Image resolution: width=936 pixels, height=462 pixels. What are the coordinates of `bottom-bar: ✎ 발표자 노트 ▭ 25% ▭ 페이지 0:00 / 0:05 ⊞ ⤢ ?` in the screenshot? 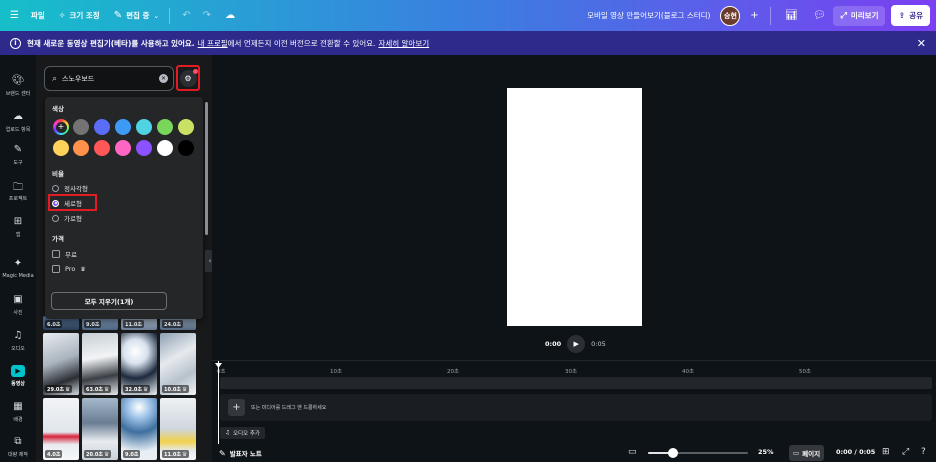 It's located at (574, 453).